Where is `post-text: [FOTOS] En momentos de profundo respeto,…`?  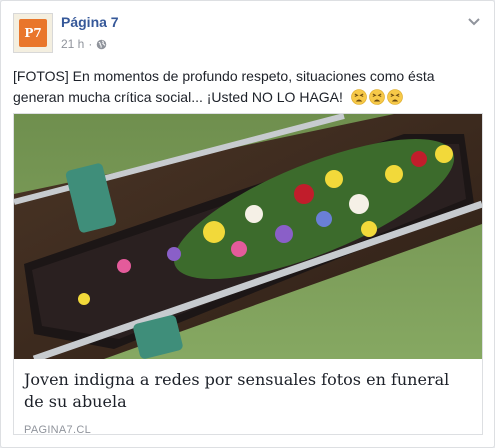 post-text: [FOTOS] En momentos de profundo respeto,… is located at coordinates (248, 87).